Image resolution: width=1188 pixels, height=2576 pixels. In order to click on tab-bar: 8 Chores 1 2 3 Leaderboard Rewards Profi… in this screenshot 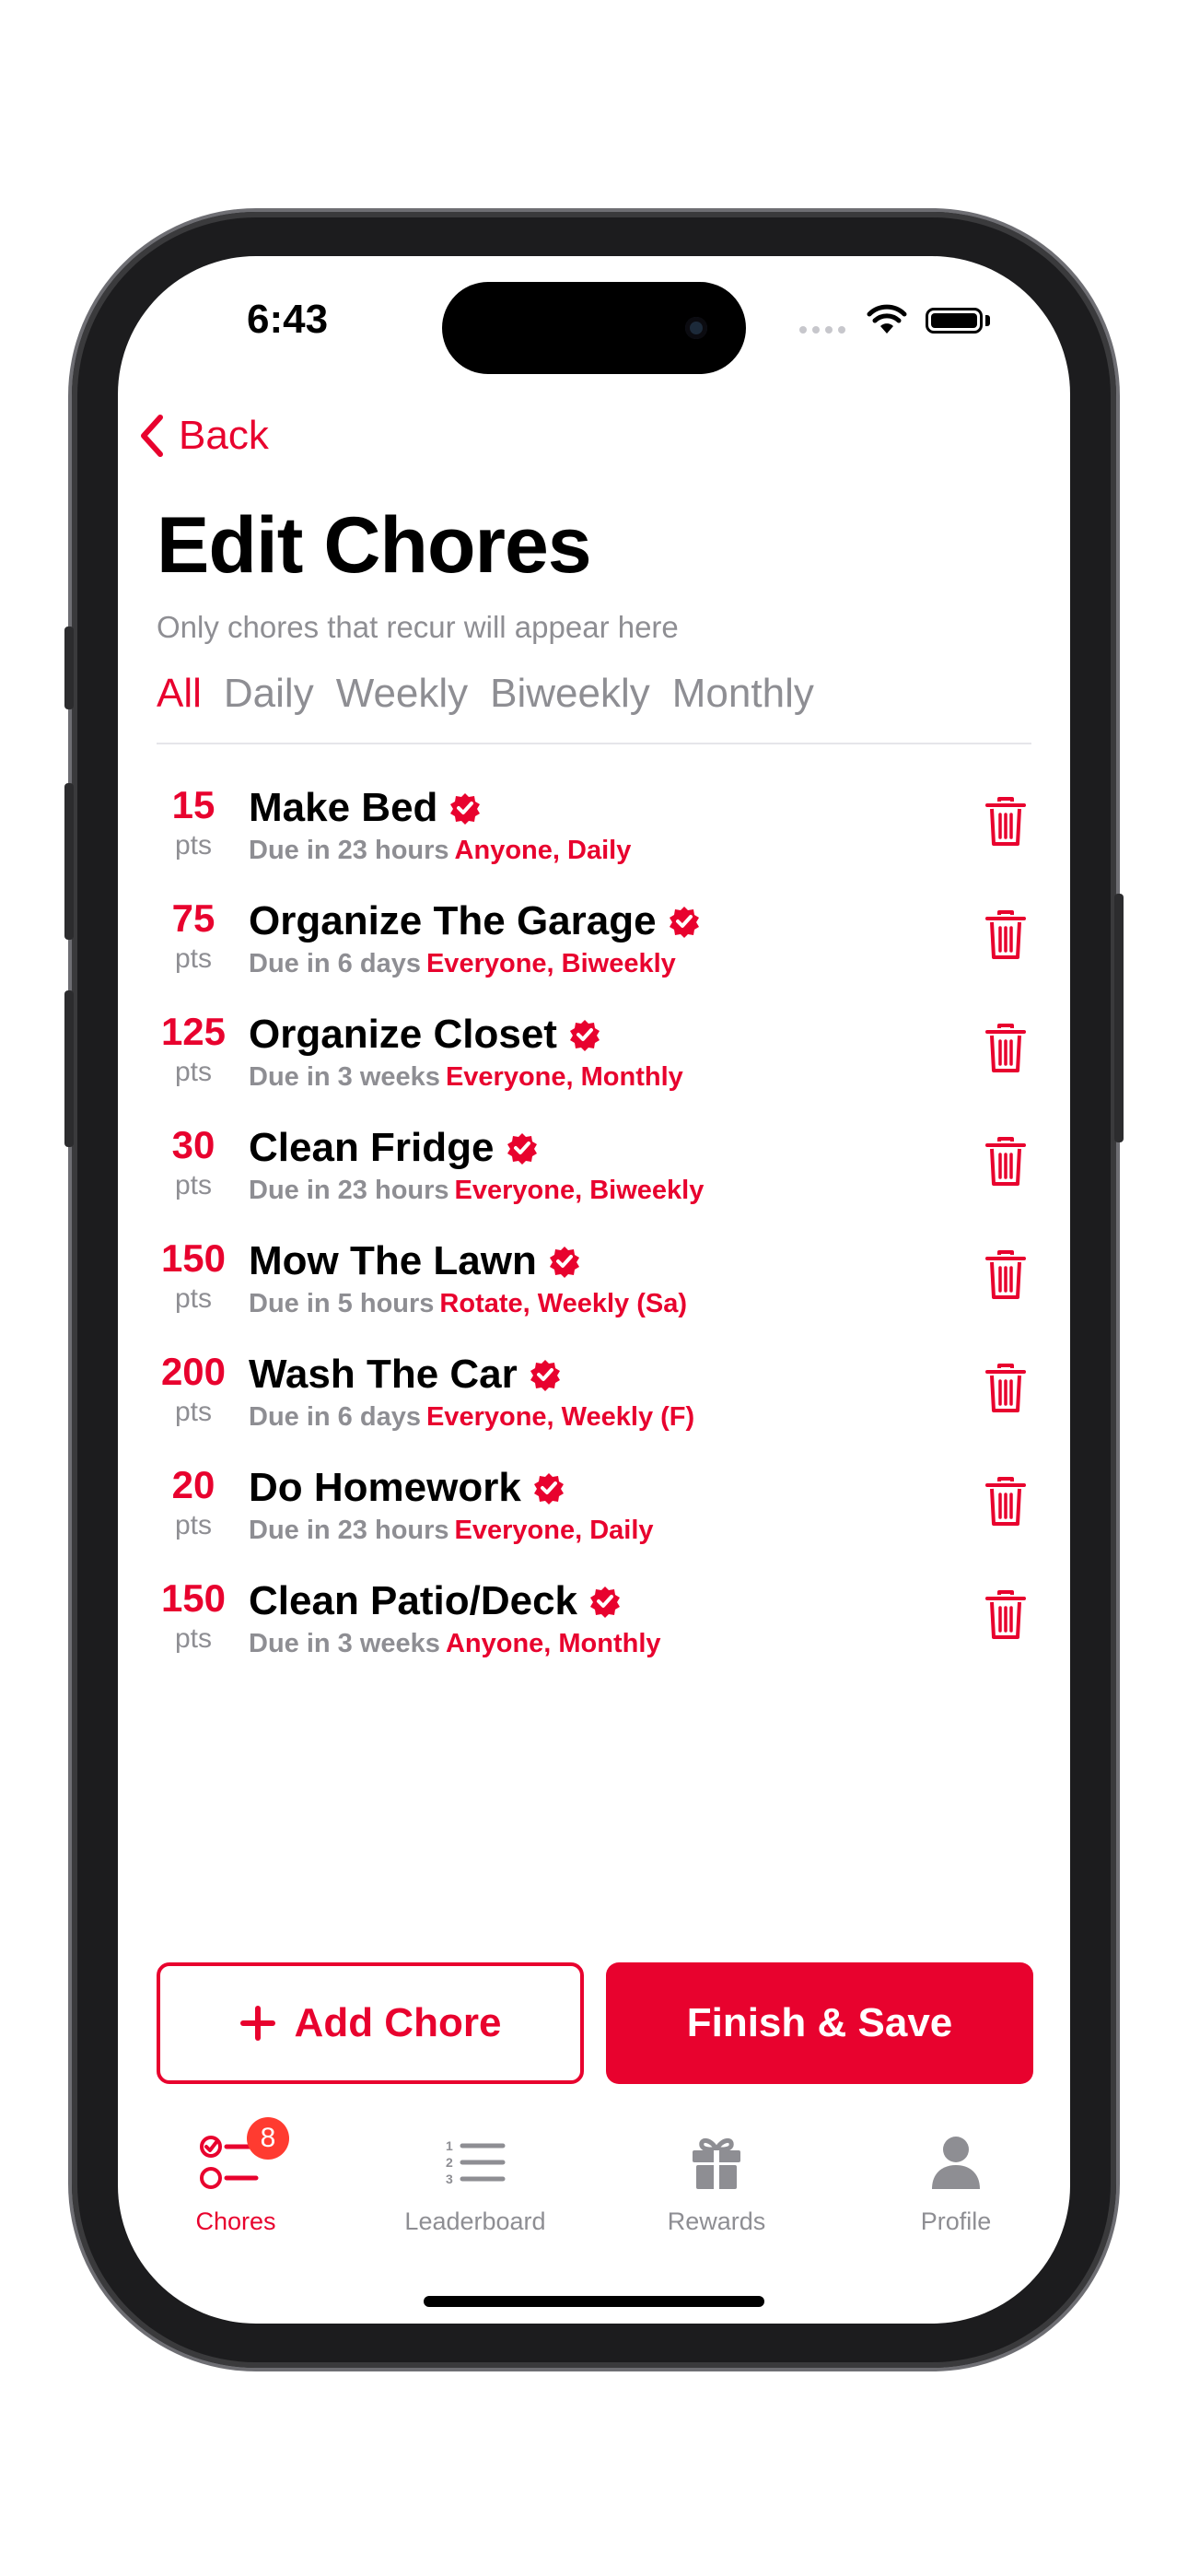, I will do `click(594, 2191)`.